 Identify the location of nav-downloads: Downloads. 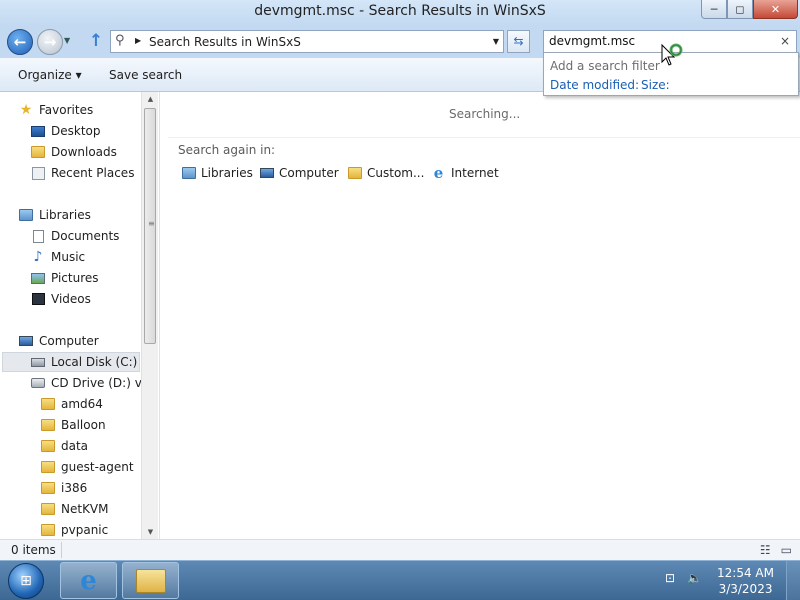
(73, 152).